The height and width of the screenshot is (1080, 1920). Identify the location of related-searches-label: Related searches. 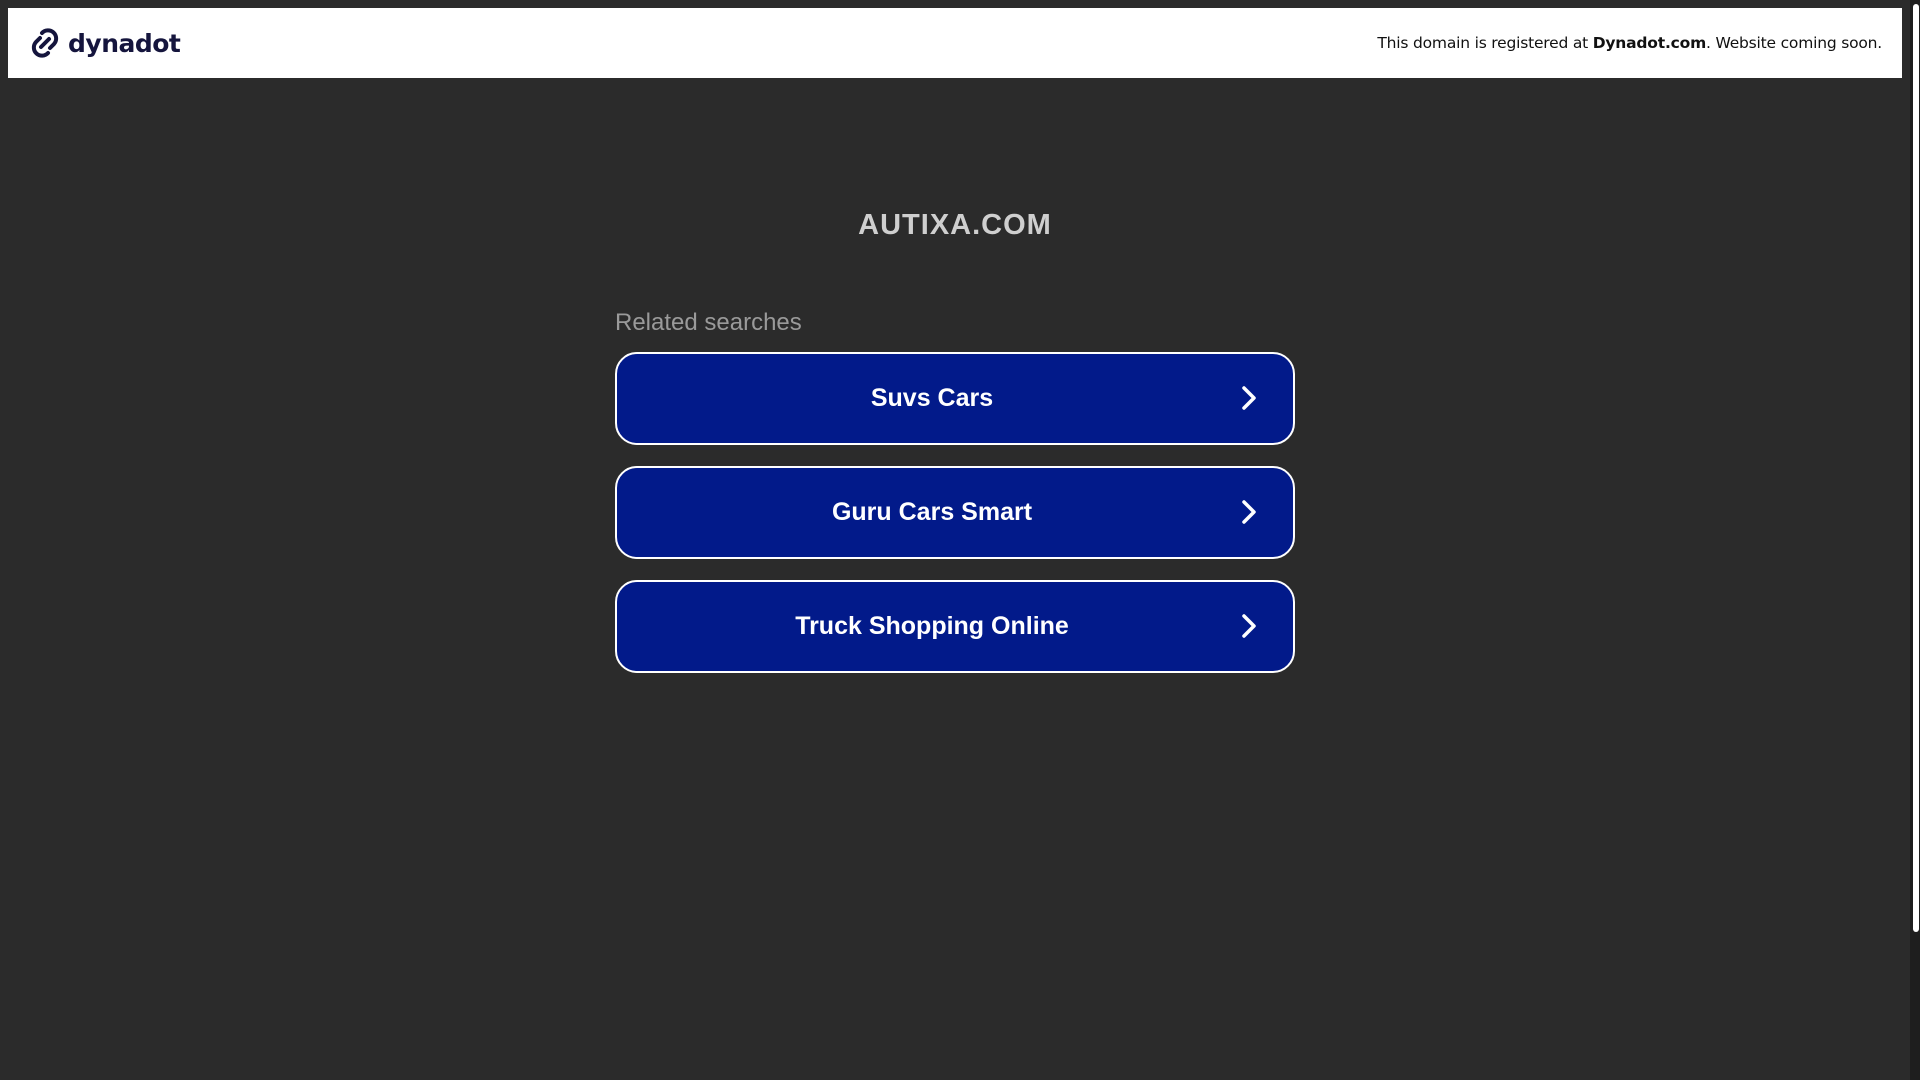
(708, 322).